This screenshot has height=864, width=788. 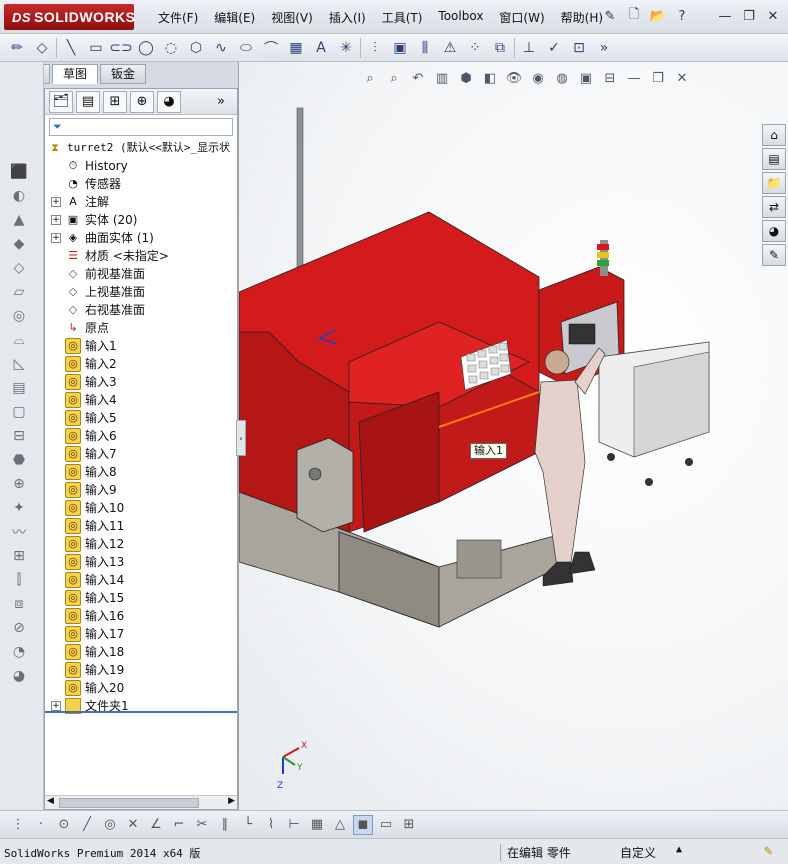 I want to click on tree-item: + ▣ 实体 (20), so click(x=144, y=220).